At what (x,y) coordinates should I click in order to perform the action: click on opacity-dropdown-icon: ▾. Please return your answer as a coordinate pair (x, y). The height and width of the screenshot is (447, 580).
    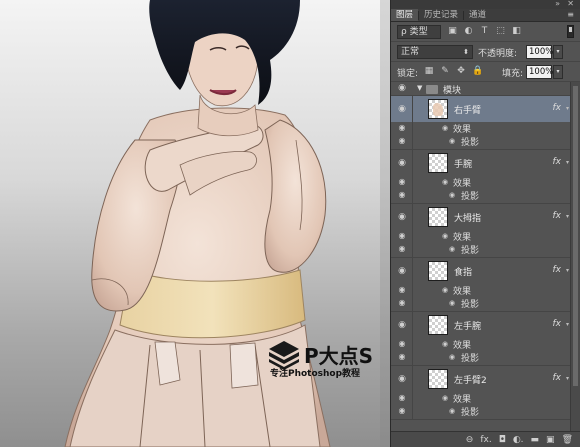
    Looking at the image, I should click on (558, 52).